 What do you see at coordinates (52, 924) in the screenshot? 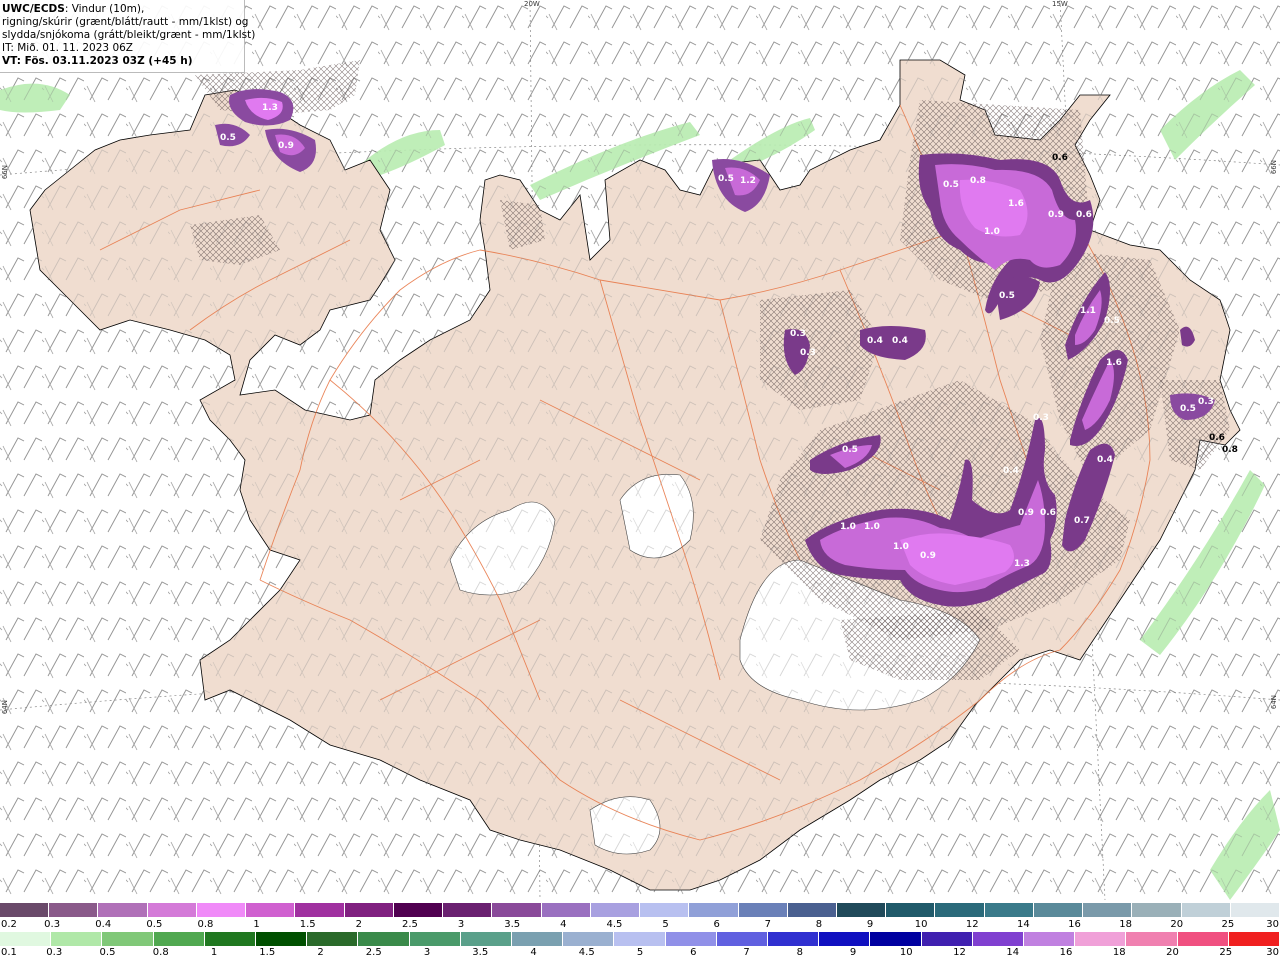
I see `snow_scale-label: 0.3` at bounding box center [52, 924].